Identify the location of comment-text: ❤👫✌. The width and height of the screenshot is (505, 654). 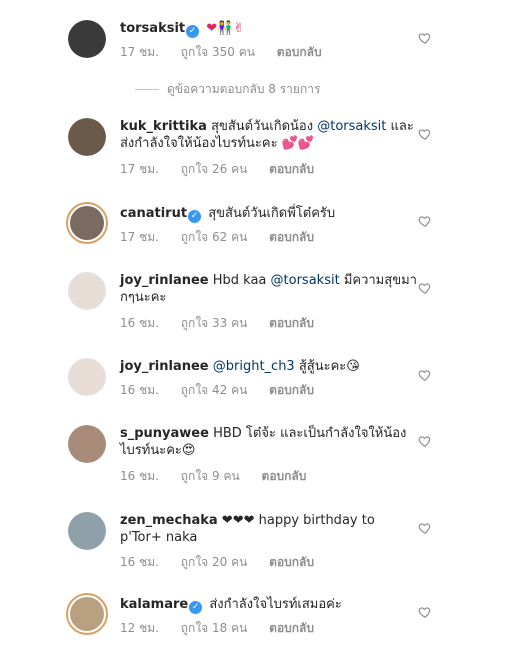
(225, 28).